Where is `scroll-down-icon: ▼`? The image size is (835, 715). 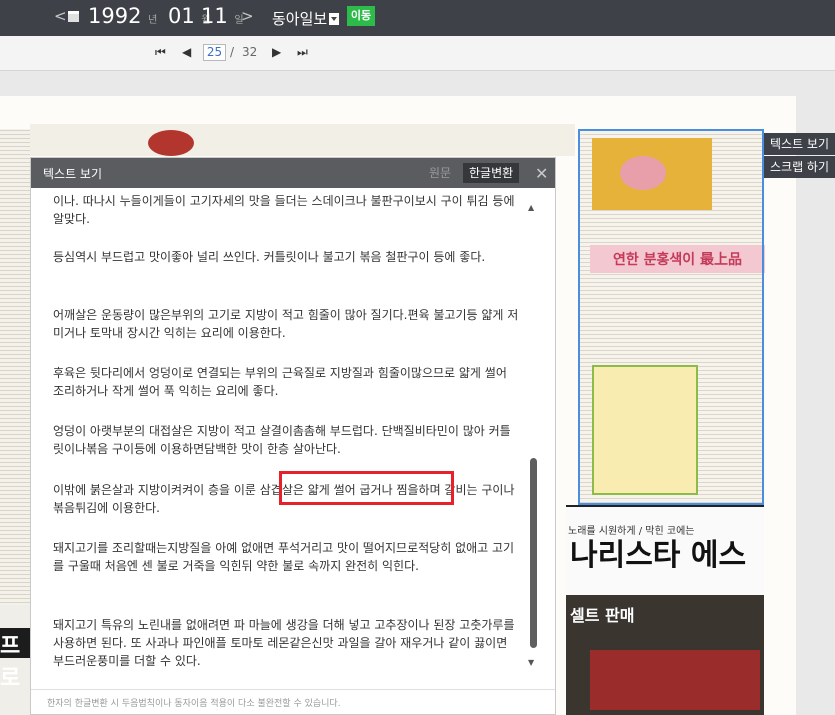
scroll-down-icon: ▼ is located at coordinates (531, 662).